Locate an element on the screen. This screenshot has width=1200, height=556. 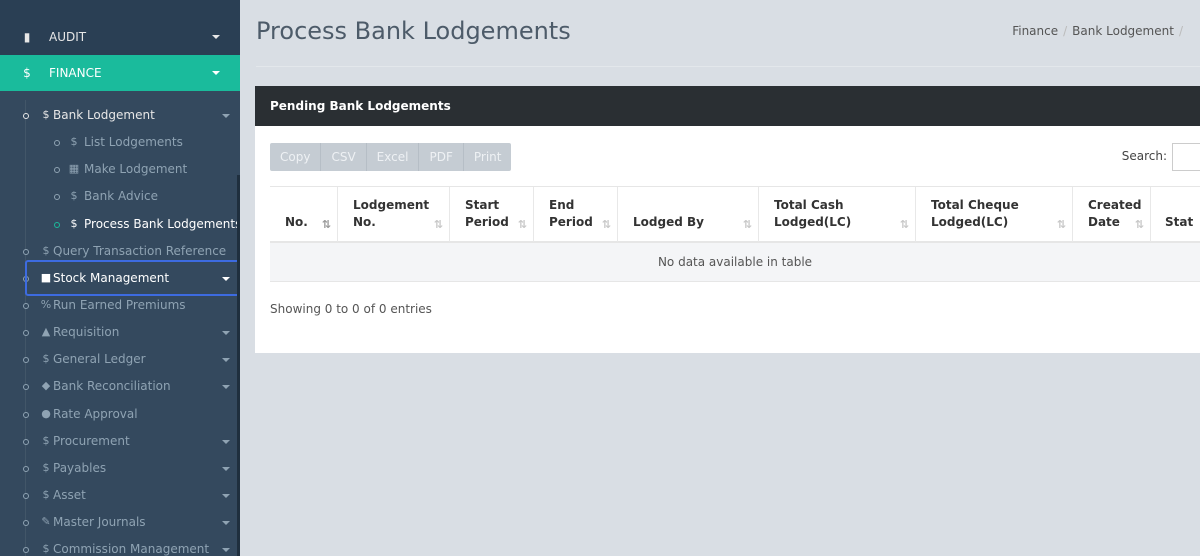
search-input is located at coordinates (1186, 157).